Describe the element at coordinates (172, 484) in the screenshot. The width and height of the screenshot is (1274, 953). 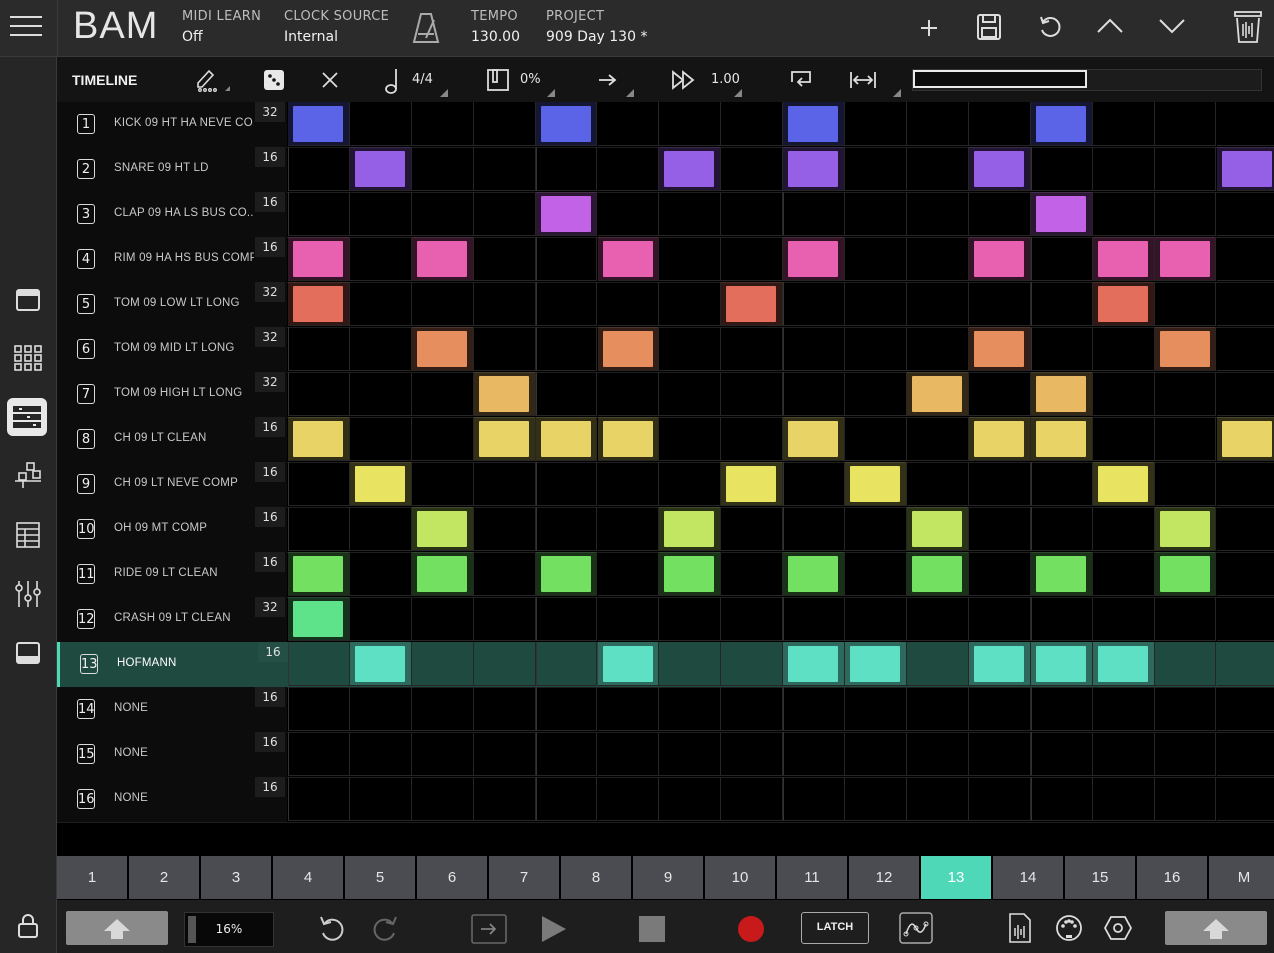
I see `track-header: 9 CH 09 LT NEVE COMP 16` at that location.